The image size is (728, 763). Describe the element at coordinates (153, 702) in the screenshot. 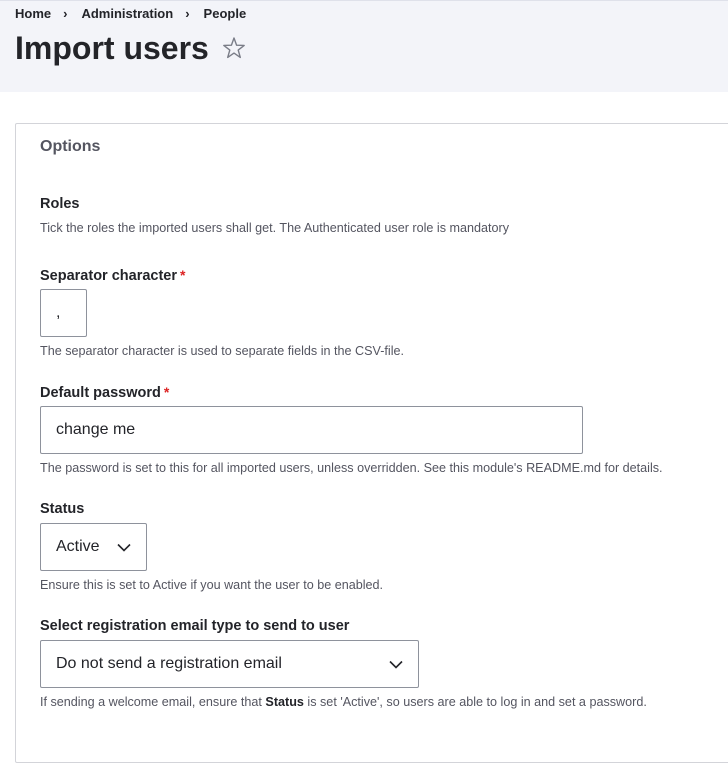

I see `registration-email-description-prefix: If sending a welcome email, ensure that` at that location.